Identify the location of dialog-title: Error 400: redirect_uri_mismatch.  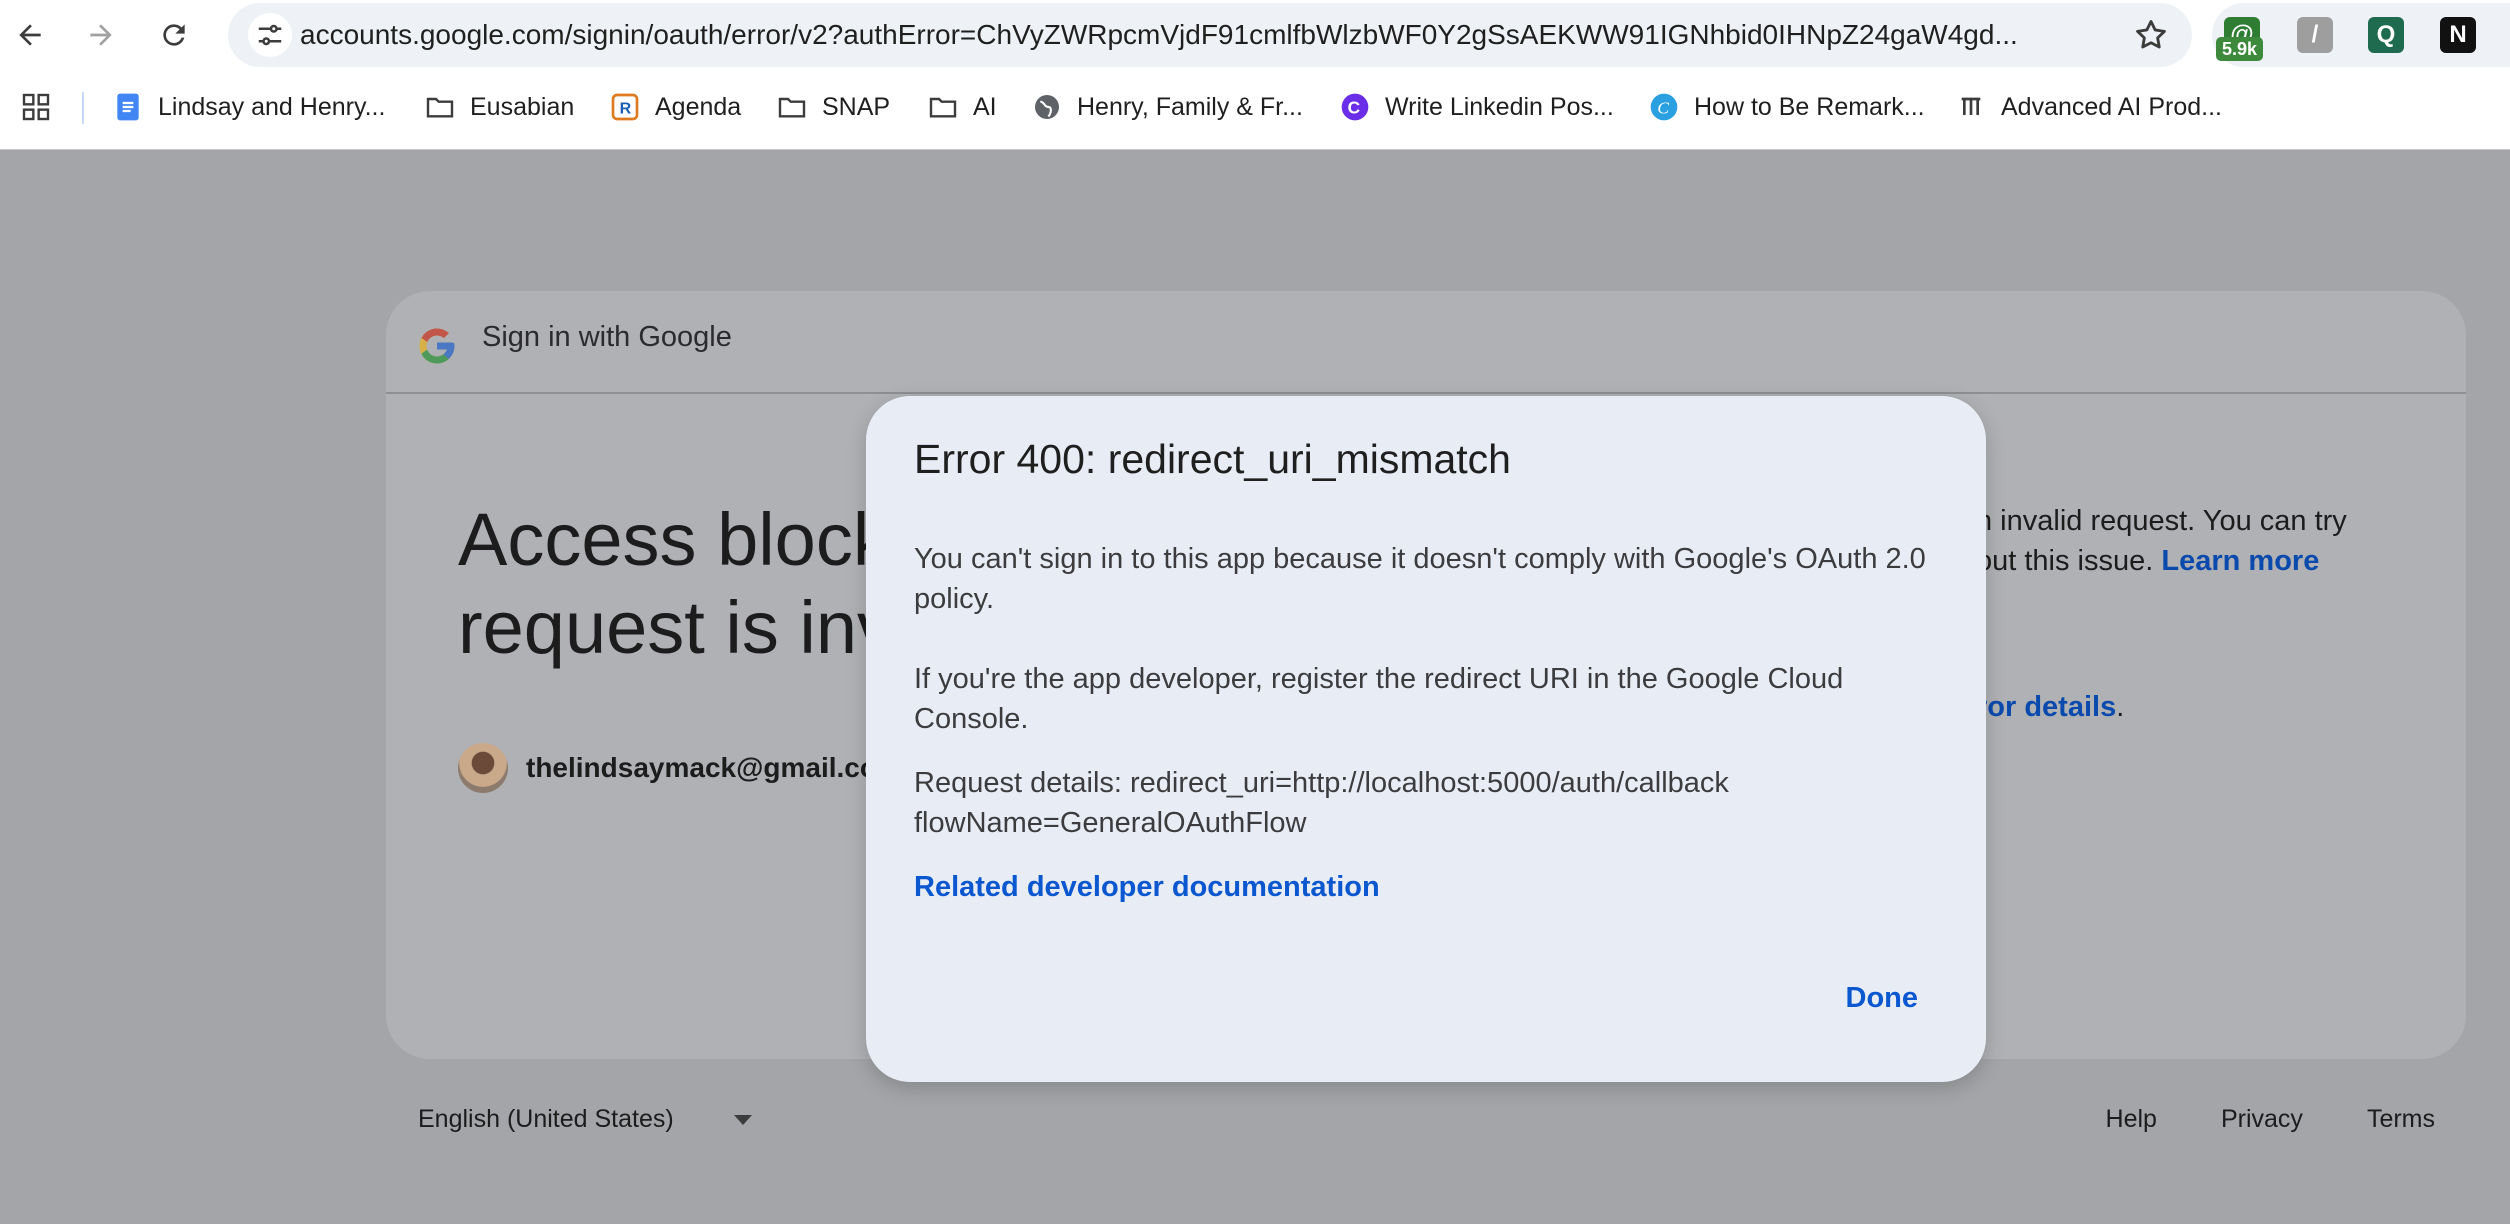
(1212, 459).